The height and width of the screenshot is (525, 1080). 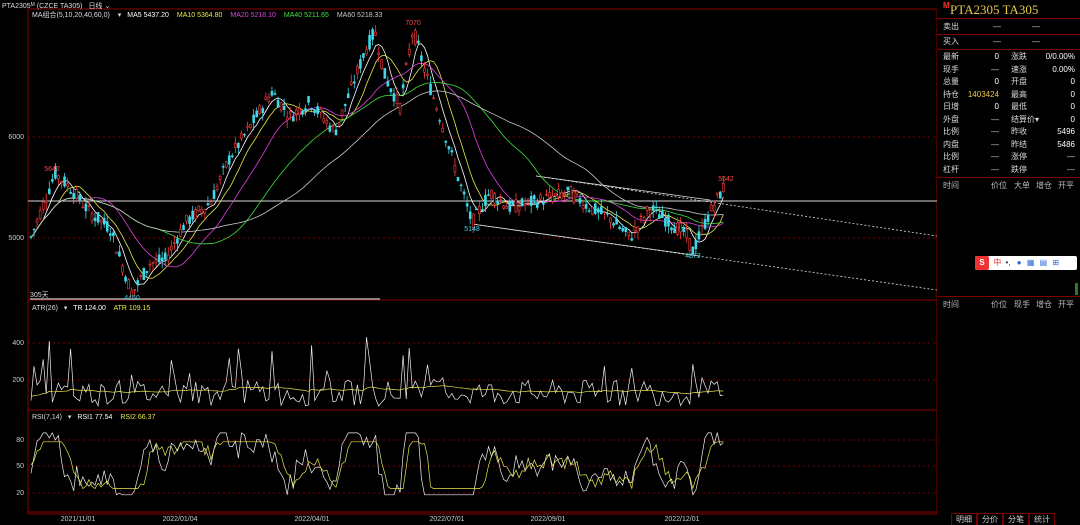 What do you see at coordinates (91, 308) in the screenshot?
I see `atr-legend: ATR(26) ▾ TR 124.00 ATR 109.15` at bounding box center [91, 308].